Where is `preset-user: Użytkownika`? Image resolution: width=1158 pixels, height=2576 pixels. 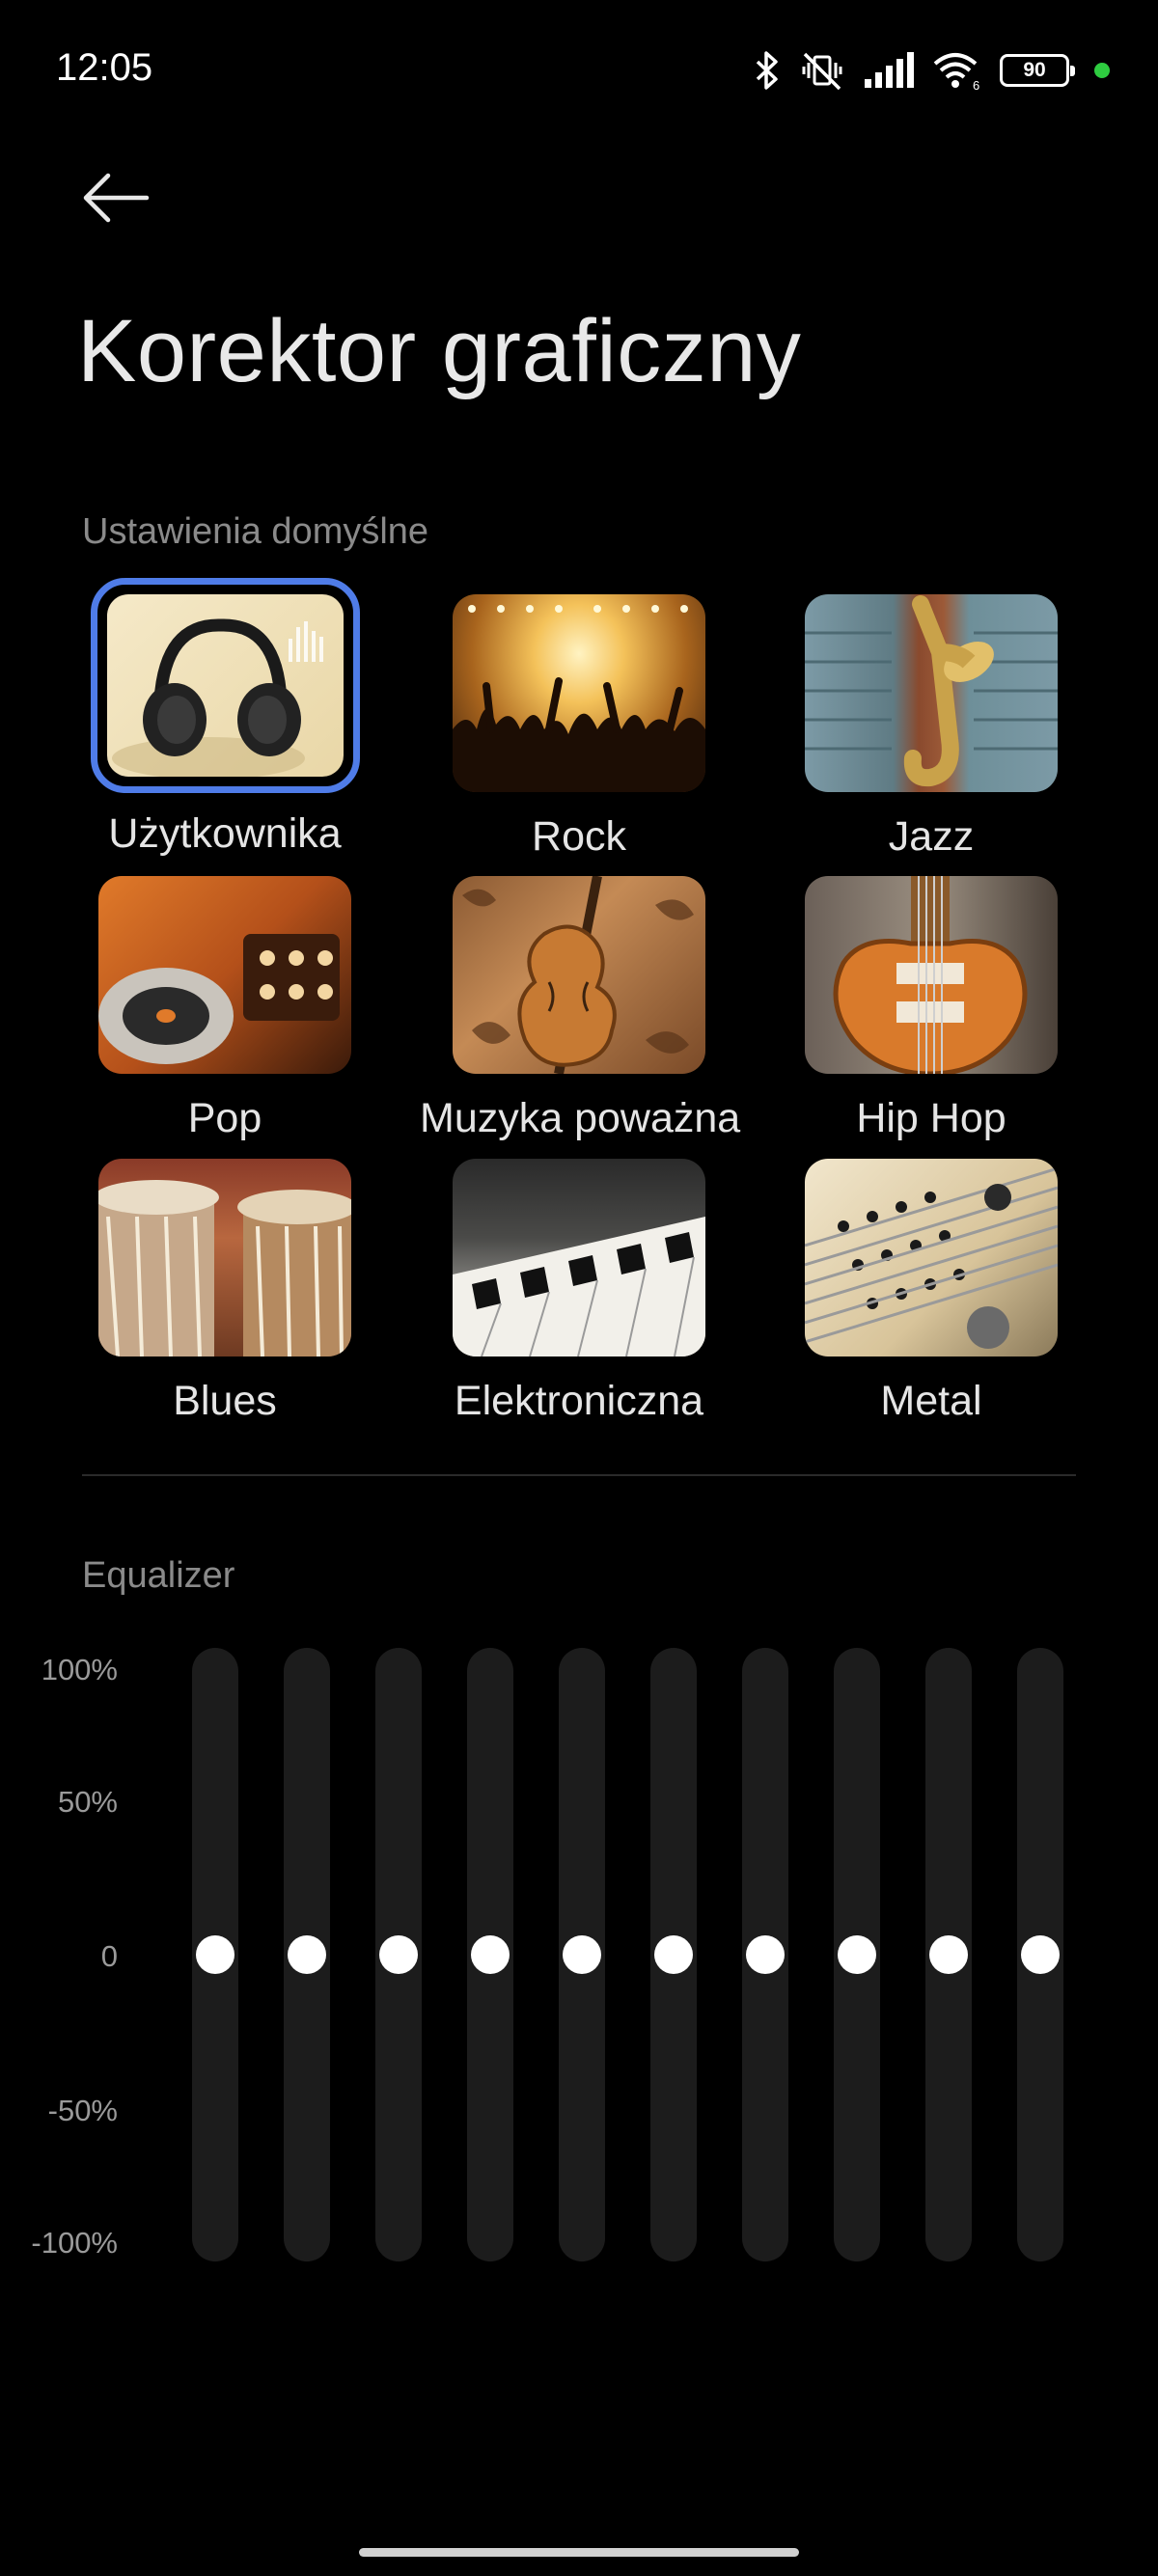 preset-user: Użytkownika is located at coordinates (225, 718).